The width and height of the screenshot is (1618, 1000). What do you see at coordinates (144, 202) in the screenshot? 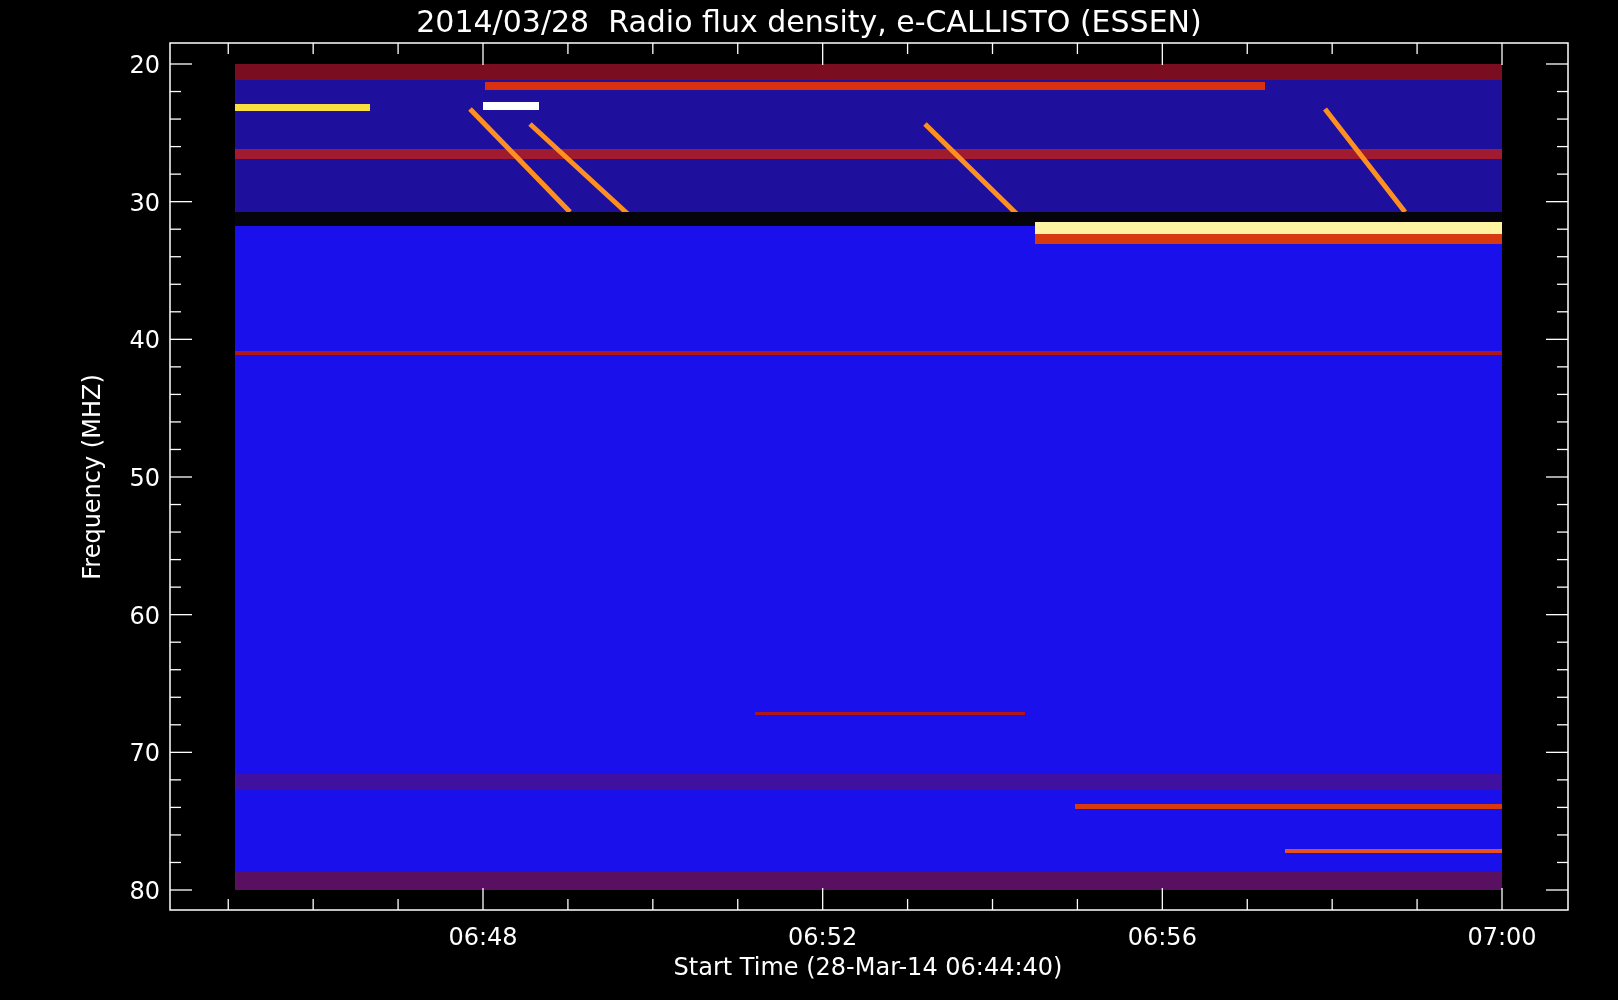
I see `y-tick-label: 30` at bounding box center [144, 202].